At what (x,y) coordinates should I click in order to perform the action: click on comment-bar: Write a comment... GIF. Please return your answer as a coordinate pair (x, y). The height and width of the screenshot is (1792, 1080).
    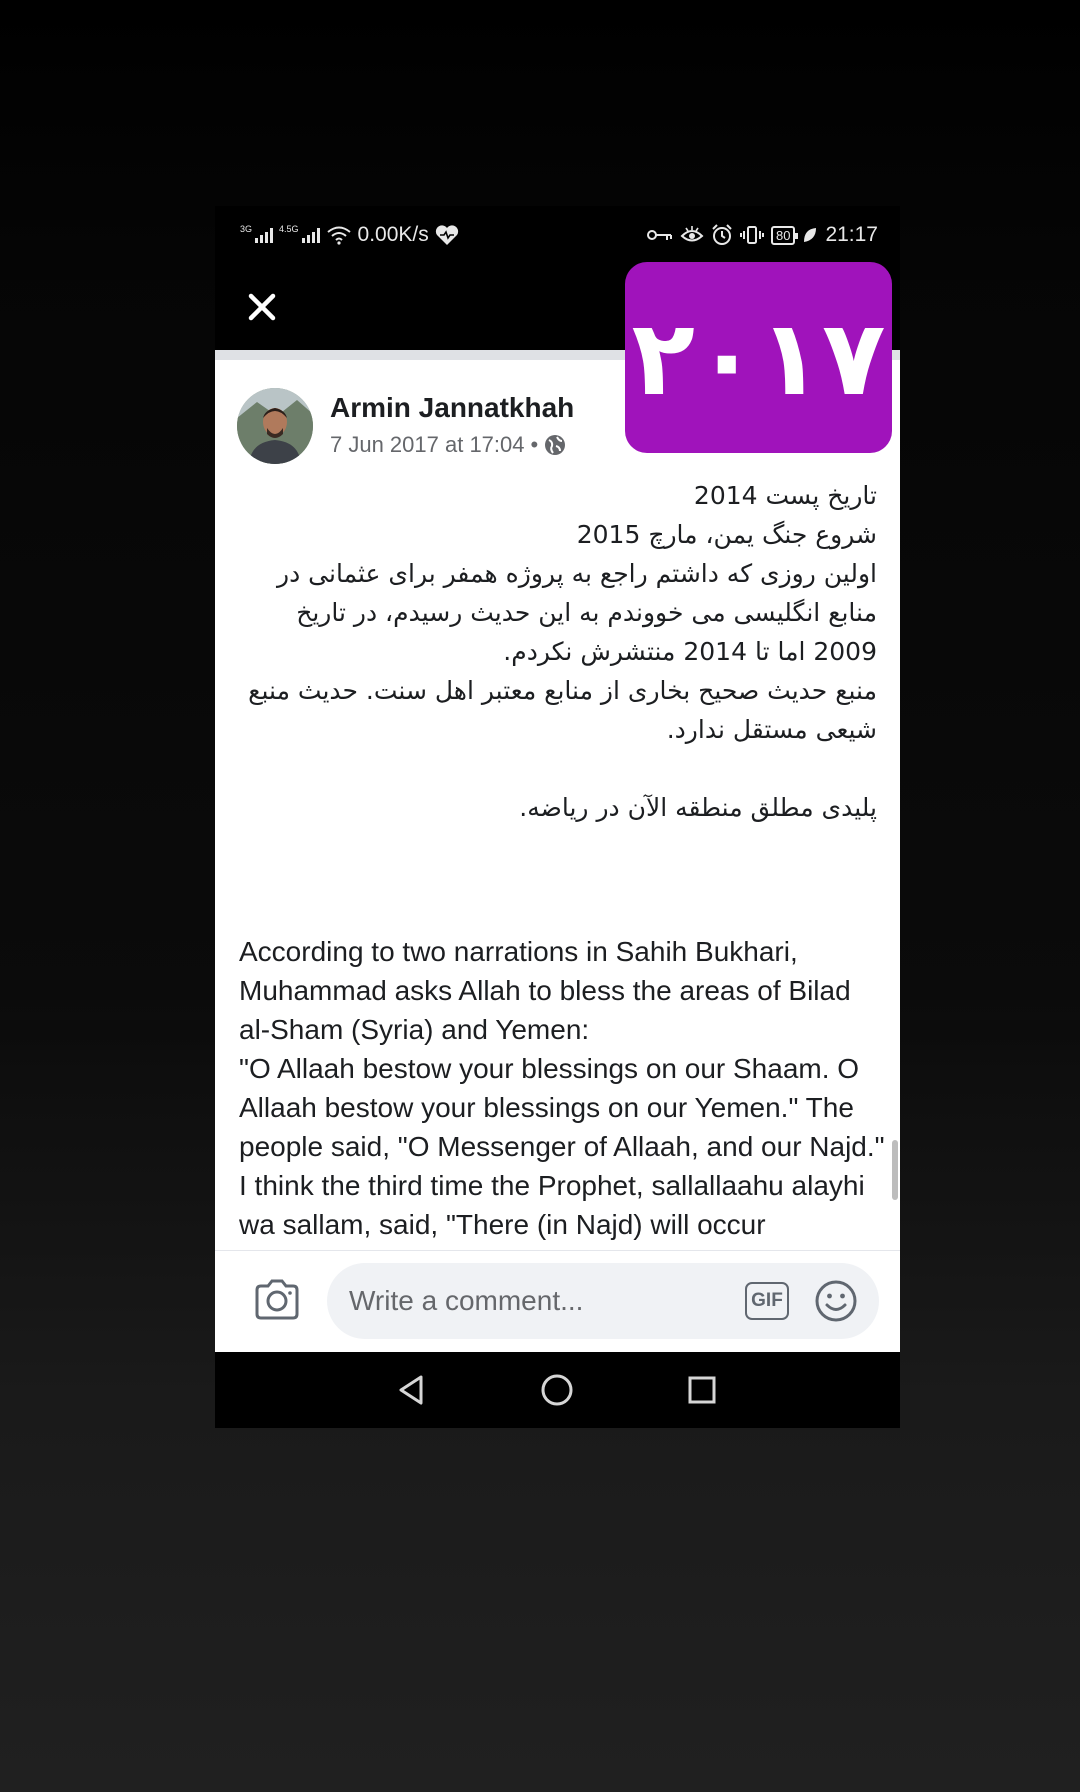
    Looking at the image, I should click on (557, 1301).